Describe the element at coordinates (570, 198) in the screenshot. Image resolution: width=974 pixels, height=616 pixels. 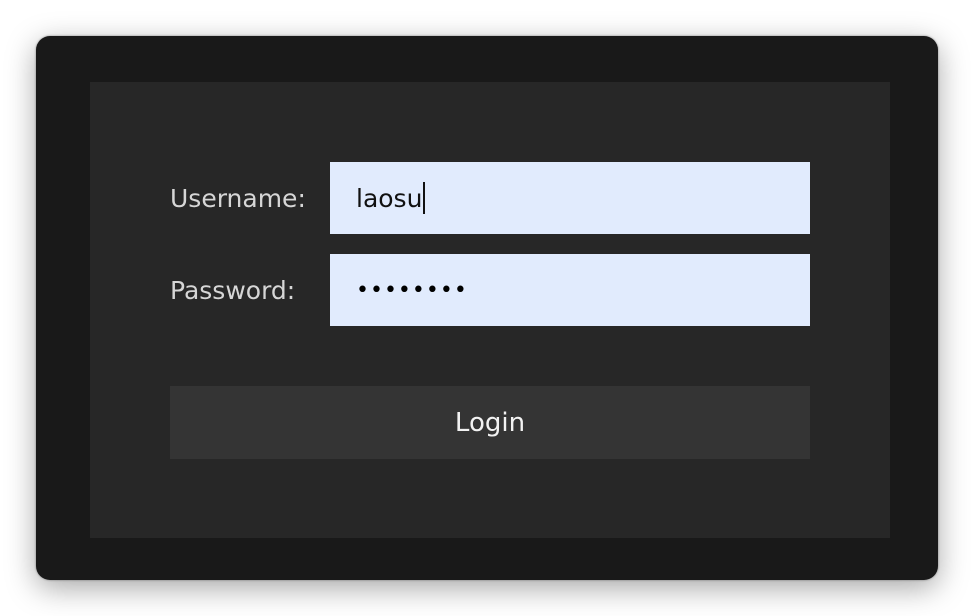
I see `username-input: laosu` at that location.